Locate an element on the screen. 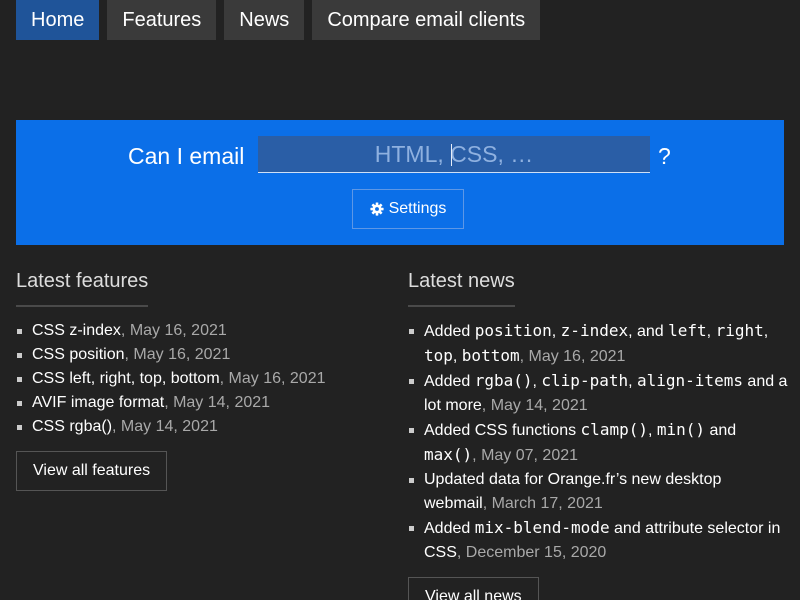 The width and height of the screenshot is (800, 600). gear-icon is located at coordinates (377, 209).